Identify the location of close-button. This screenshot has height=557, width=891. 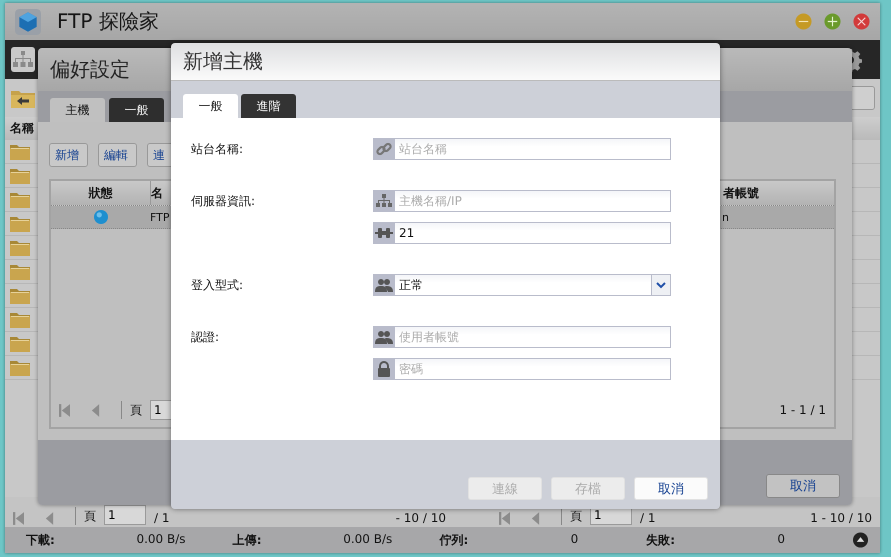
(861, 21).